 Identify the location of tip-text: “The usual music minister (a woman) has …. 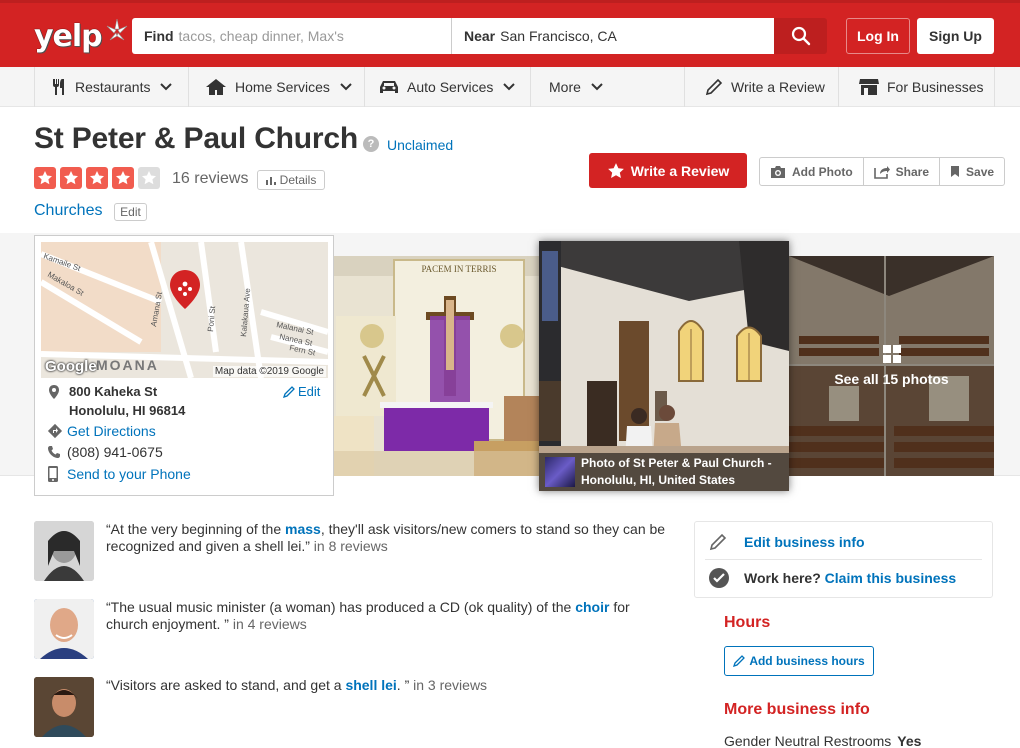
(386, 616).